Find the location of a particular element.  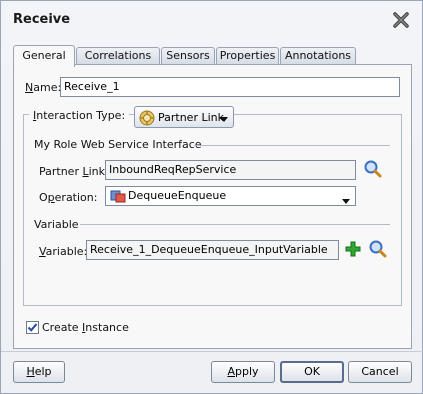

partner-link-label: Partner Link: is located at coordinates (74, 171).